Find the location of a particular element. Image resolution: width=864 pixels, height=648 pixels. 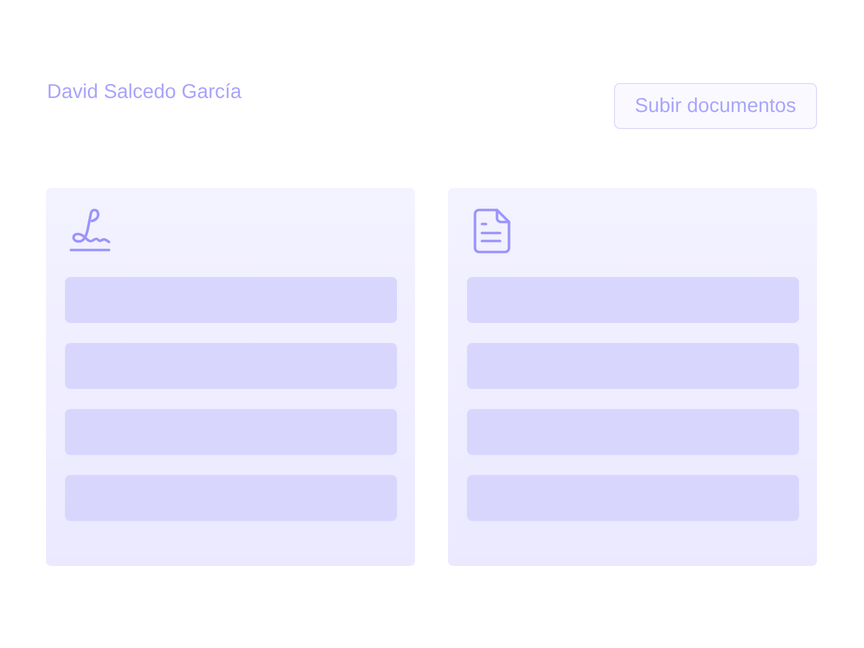

signature-icon is located at coordinates (90, 230).